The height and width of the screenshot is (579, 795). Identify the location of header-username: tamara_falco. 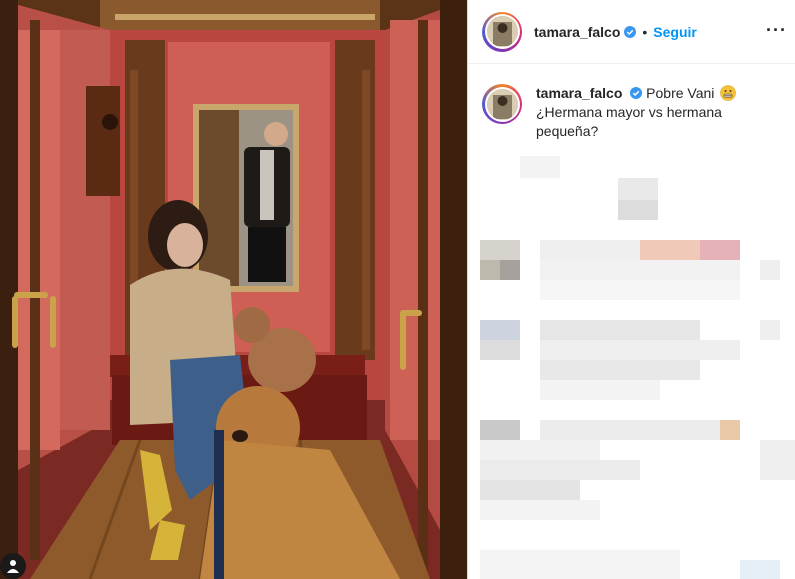
(577, 32).